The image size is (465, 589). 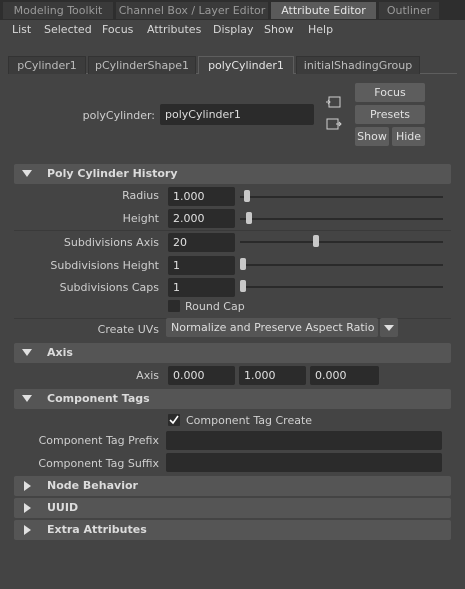 I want to click on tab-outliner: Outliner, so click(x=409, y=10).